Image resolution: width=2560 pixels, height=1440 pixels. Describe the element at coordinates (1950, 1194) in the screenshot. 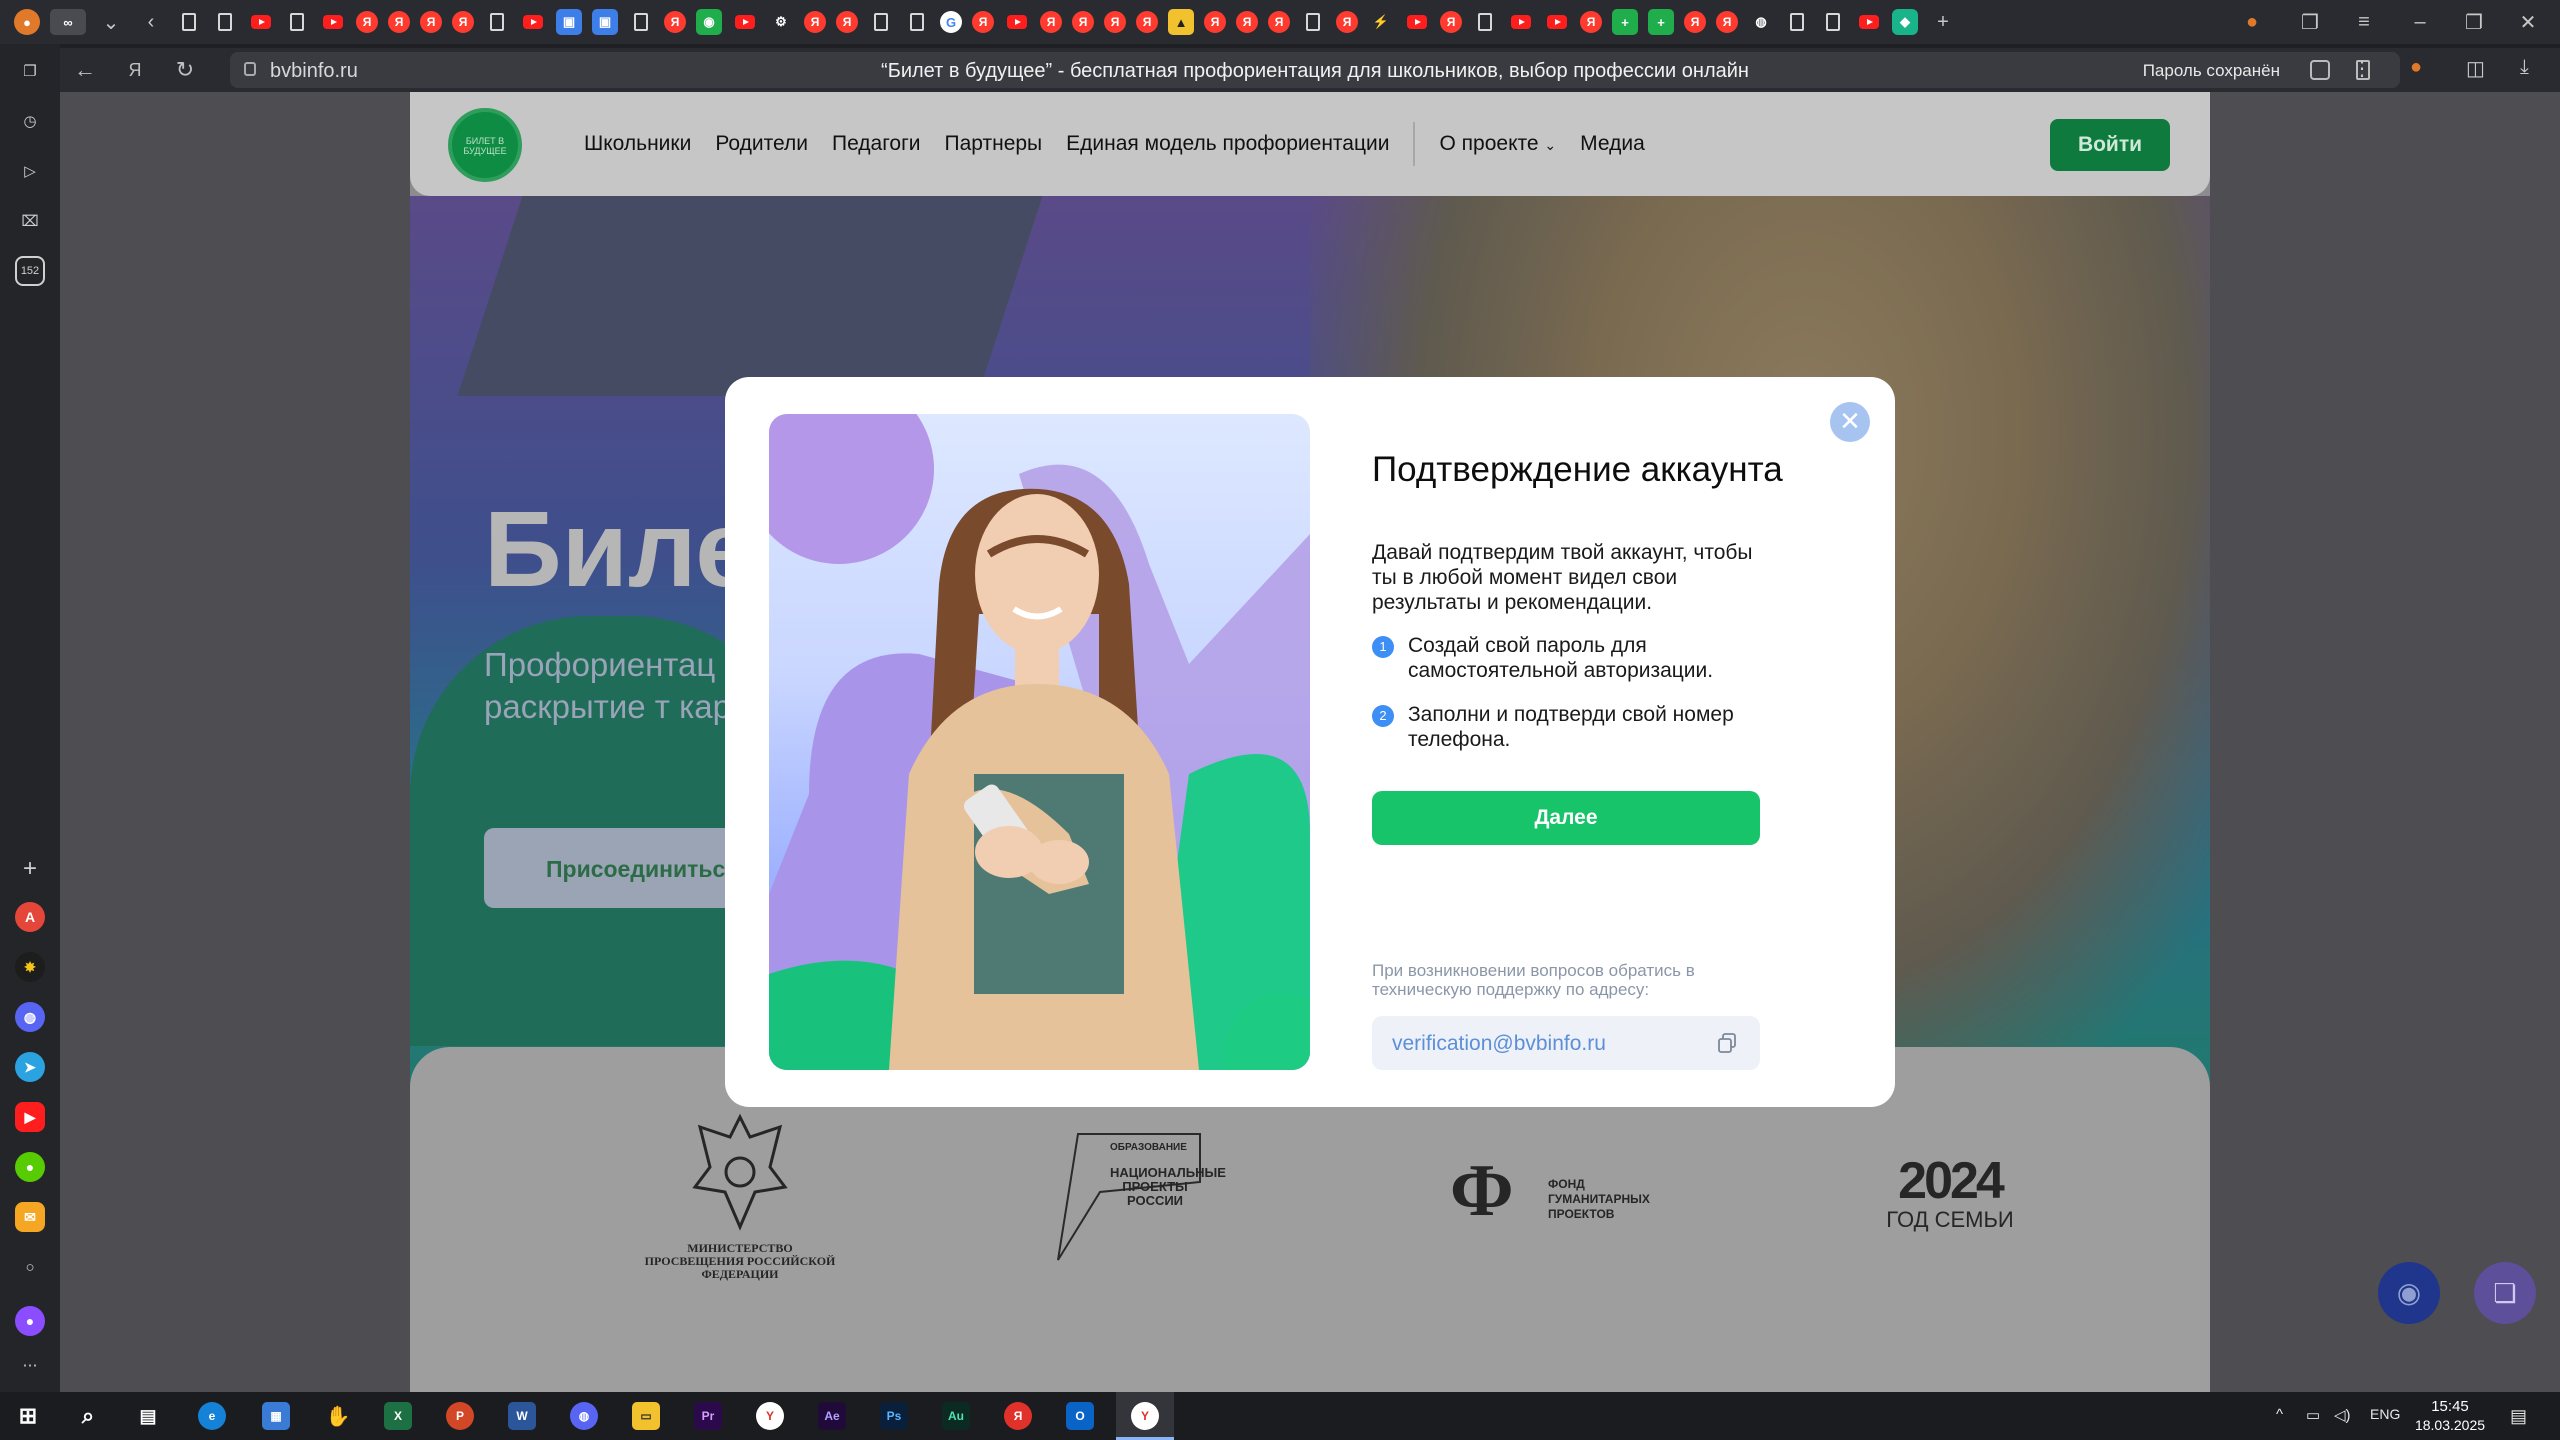

I see `year-of-family-logo: 2024 ГОД СЕМЬИ` at that location.